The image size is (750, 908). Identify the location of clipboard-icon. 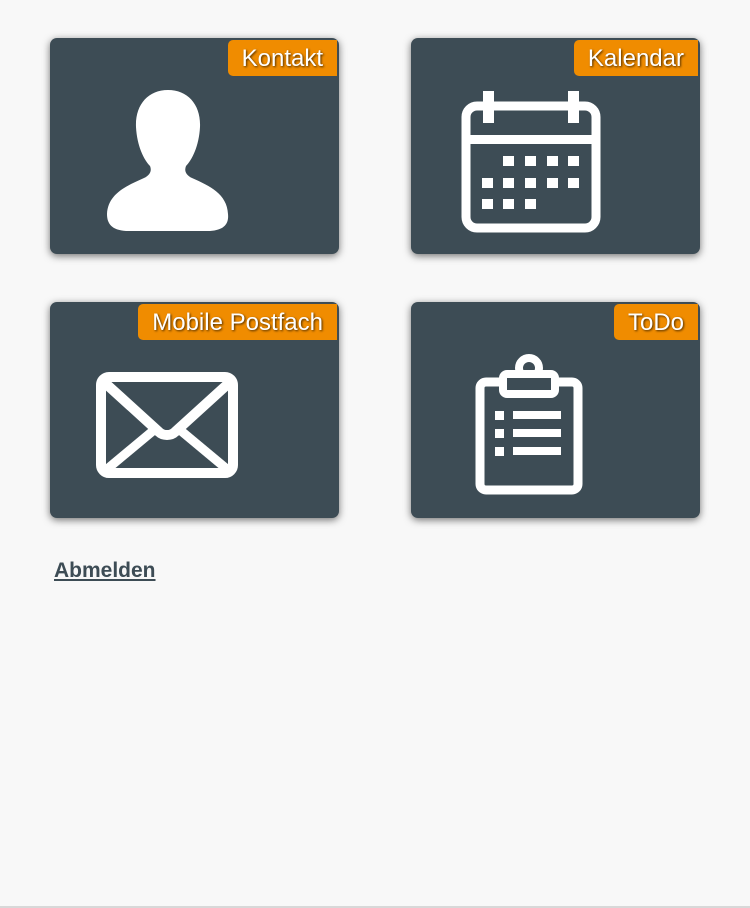
(529, 425).